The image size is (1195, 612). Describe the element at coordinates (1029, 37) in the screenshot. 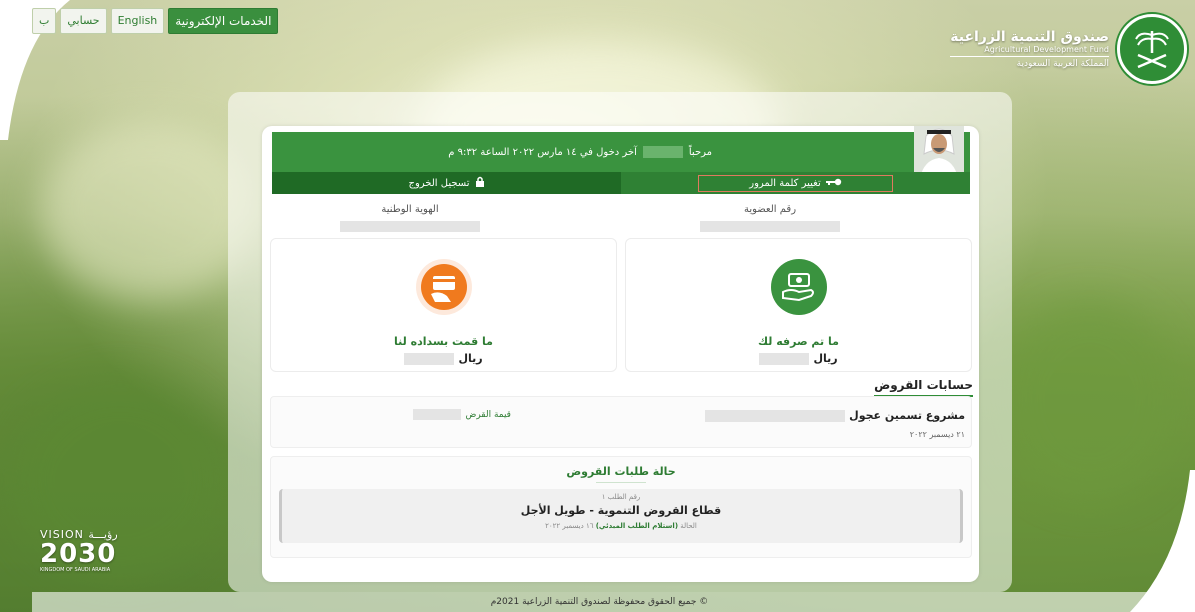

I see `logo-ar-name: صندوق التنمية الزراعية` at that location.